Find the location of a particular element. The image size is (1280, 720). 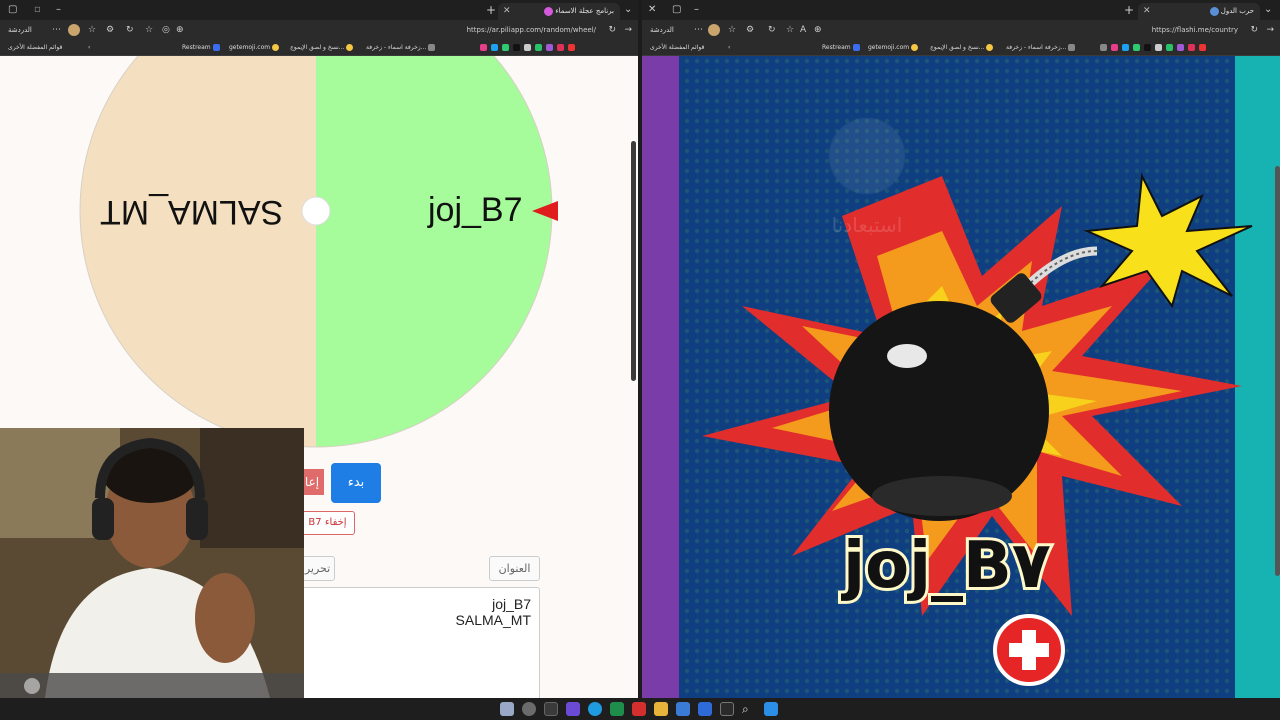

tab-wheel: ✕ برنامج عجلة الاسماء is located at coordinates (559, 11).